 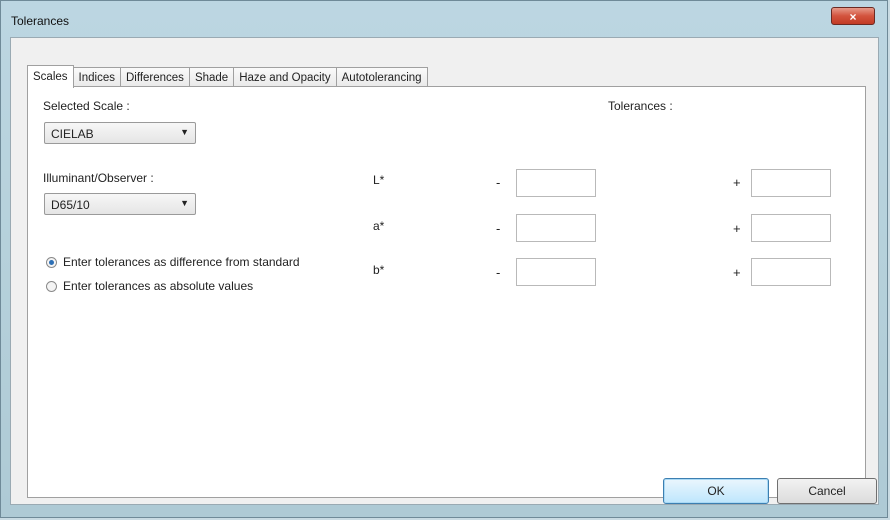 What do you see at coordinates (498, 272) in the screenshot?
I see `b-star-minus-sign: -` at bounding box center [498, 272].